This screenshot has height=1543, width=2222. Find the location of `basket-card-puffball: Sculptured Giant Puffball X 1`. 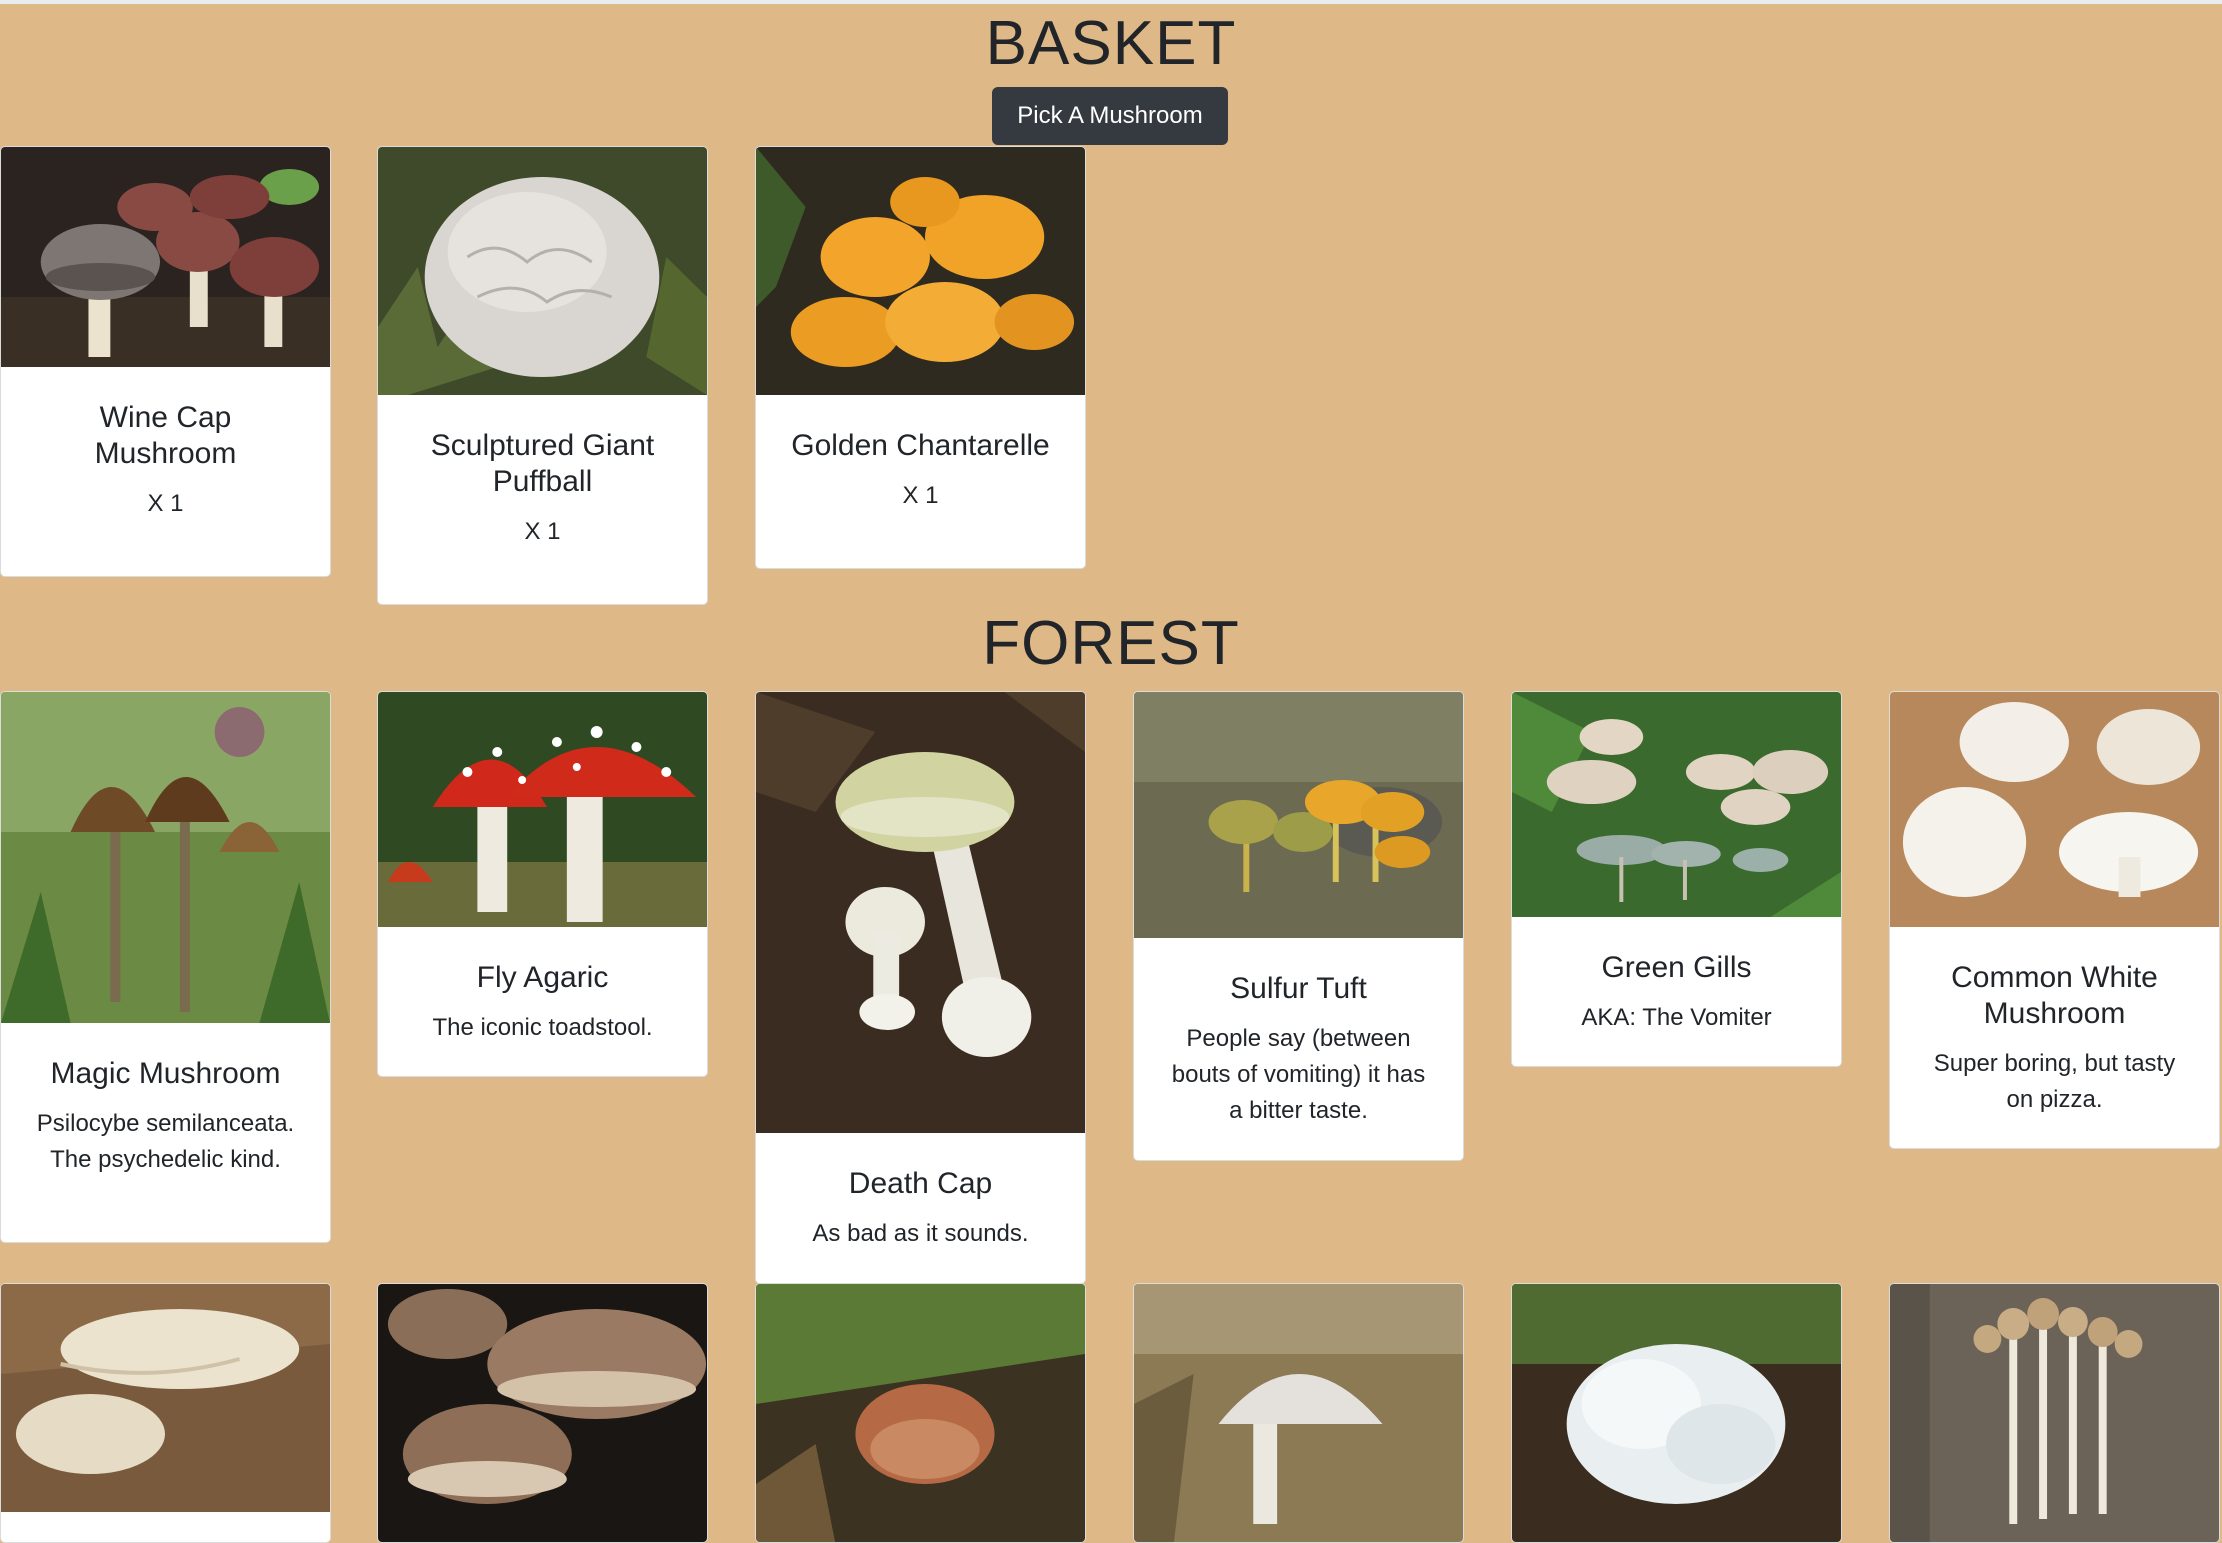

basket-card-puffball: Sculptured Giant Puffball X 1 is located at coordinates (542, 375).